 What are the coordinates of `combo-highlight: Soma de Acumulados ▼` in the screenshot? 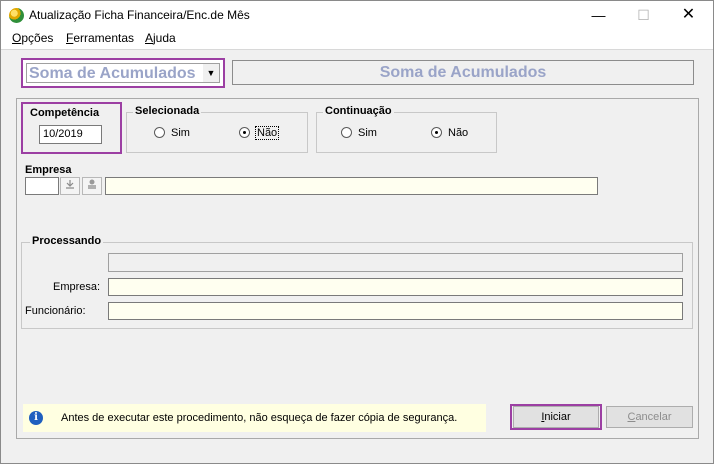 It's located at (123, 73).